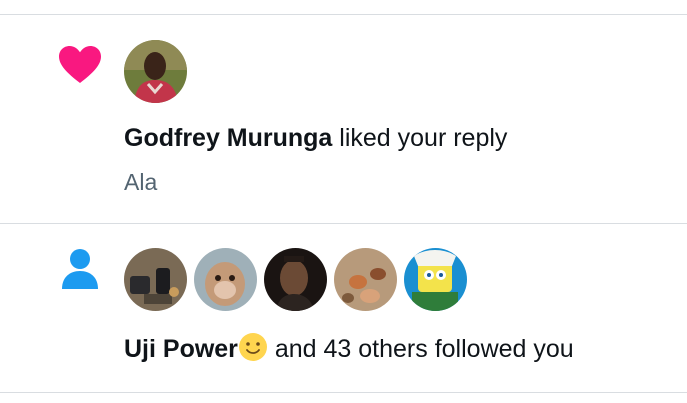  Describe the element at coordinates (80, 64) in the screenshot. I see `heart-icon` at that location.